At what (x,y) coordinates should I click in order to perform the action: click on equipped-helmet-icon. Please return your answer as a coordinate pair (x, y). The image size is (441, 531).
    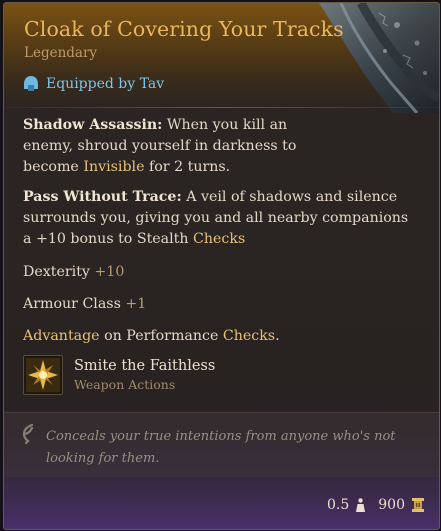
    Looking at the image, I should click on (31, 83).